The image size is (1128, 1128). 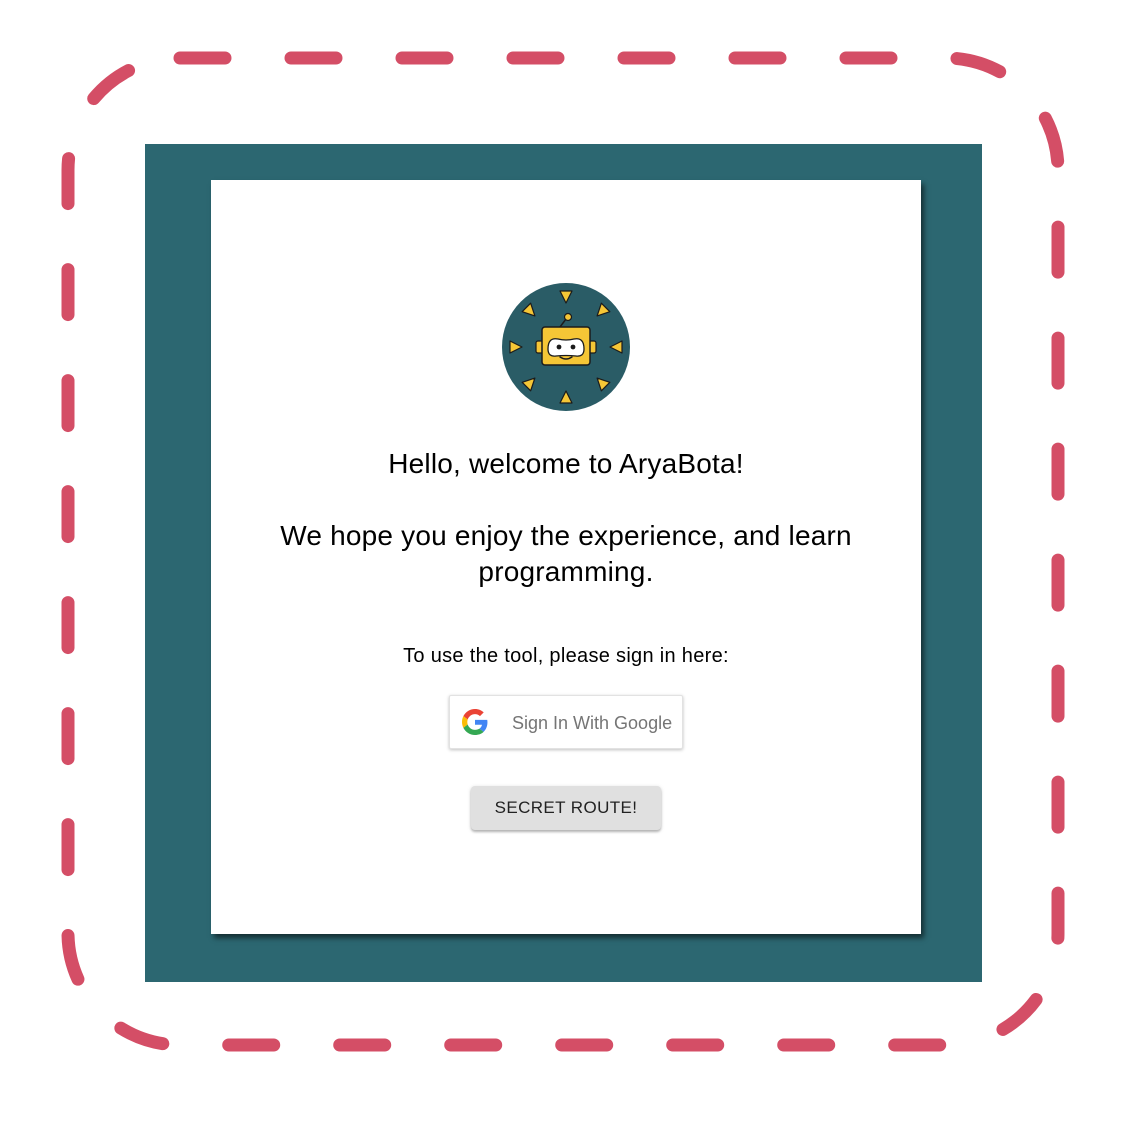 What do you see at coordinates (475, 722) in the screenshot?
I see `google-g-icon` at bounding box center [475, 722].